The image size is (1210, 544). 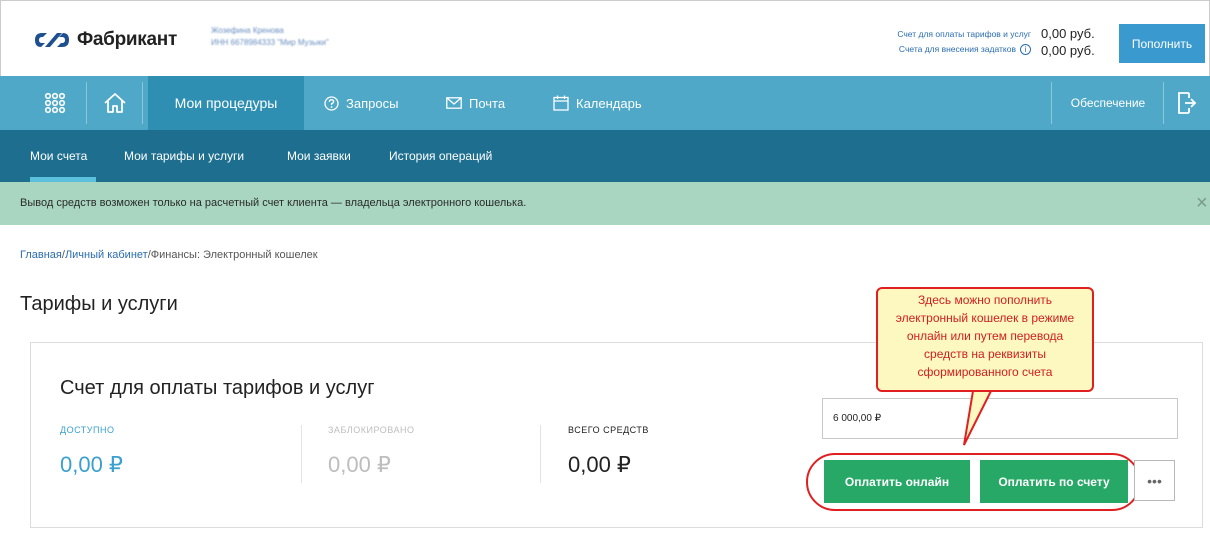 I want to click on home-icon, so click(x=115, y=103).